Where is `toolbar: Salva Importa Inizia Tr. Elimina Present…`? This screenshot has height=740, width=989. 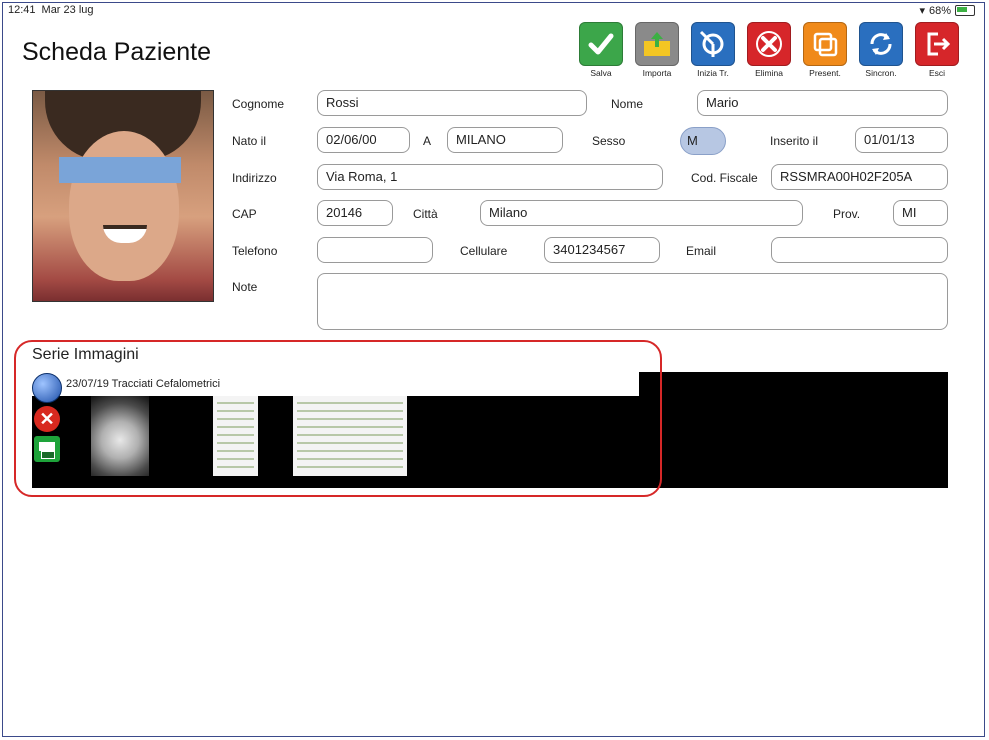 toolbar: Salva Importa Inizia Tr. Elimina Present… is located at coordinates (769, 50).